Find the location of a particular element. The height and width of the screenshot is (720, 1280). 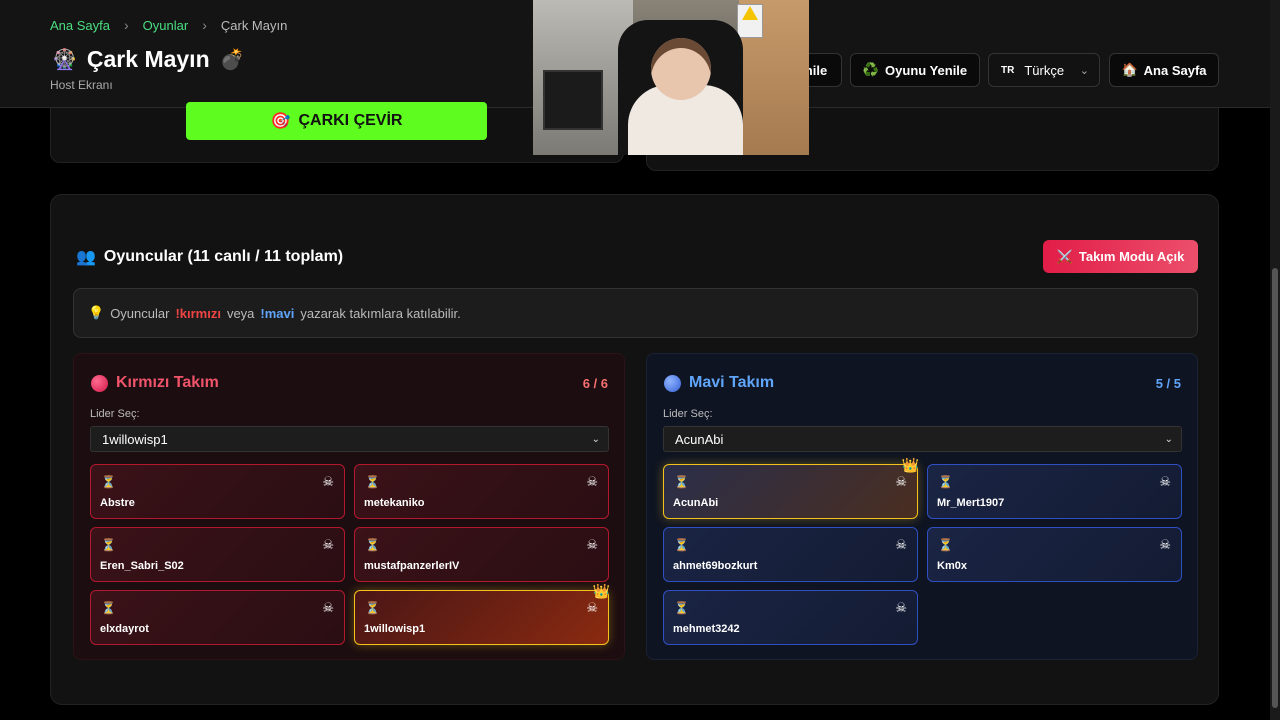

player-card: ⏳ ☠ mustafpanzerlerIV is located at coordinates (481, 554).